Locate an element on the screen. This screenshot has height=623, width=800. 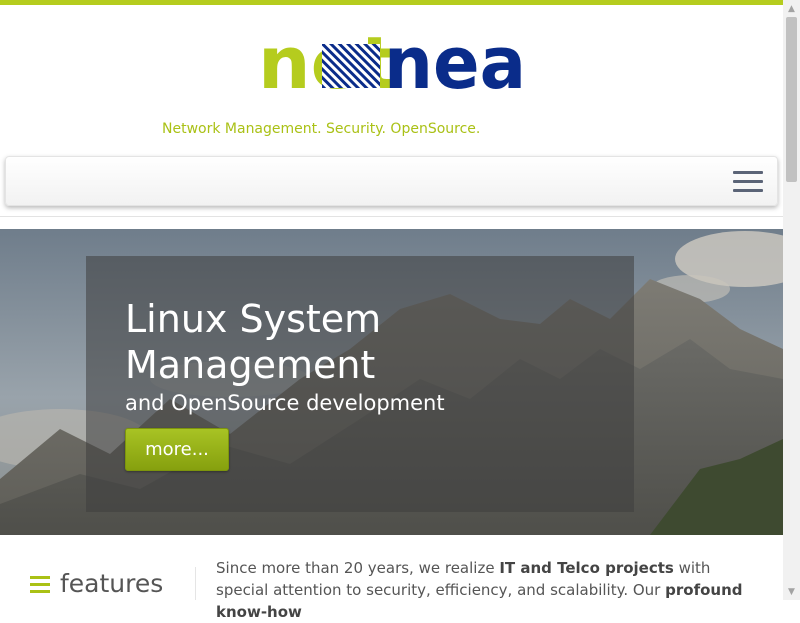
hamburger-menu-icon is located at coordinates (749, 182).